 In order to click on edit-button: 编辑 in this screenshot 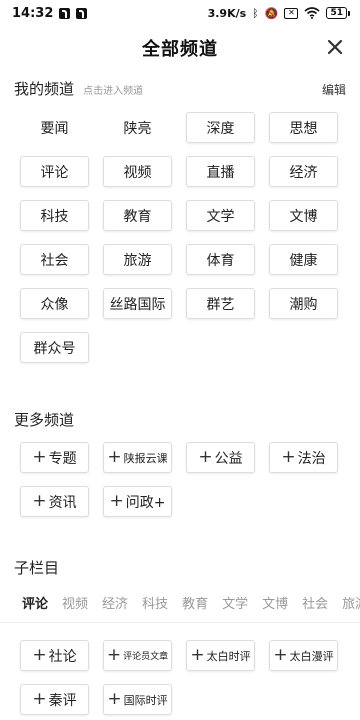, I will do `click(334, 89)`.